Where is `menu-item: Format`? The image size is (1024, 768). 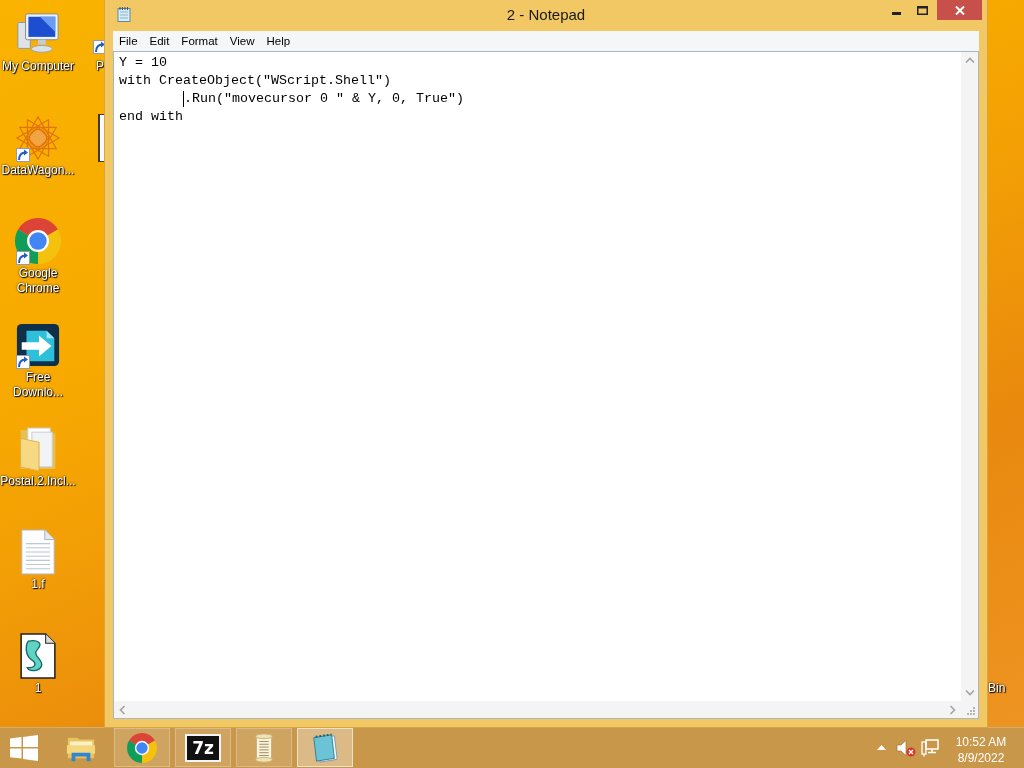 menu-item: Format is located at coordinates (199, 41).